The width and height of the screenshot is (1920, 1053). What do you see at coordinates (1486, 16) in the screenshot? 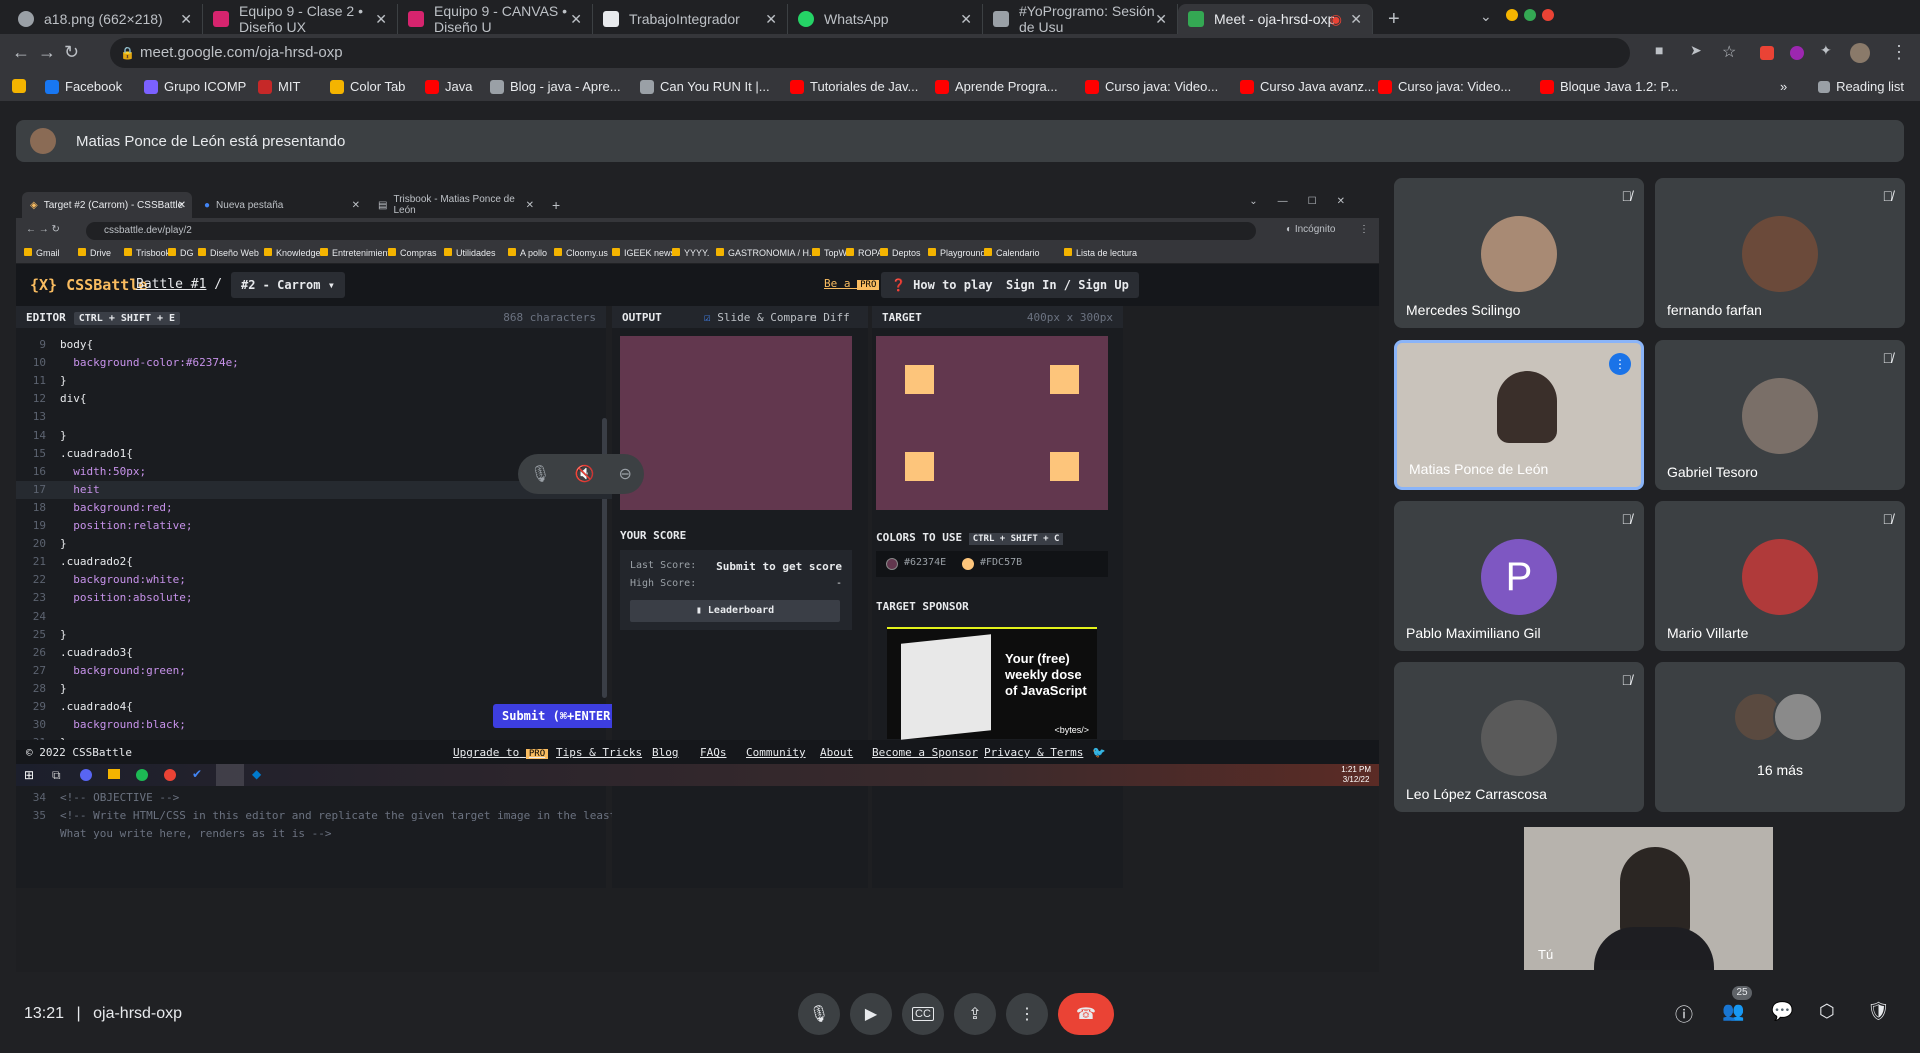
I see `tab-search-icon: ⌄` at bounding box center [1486, 16].